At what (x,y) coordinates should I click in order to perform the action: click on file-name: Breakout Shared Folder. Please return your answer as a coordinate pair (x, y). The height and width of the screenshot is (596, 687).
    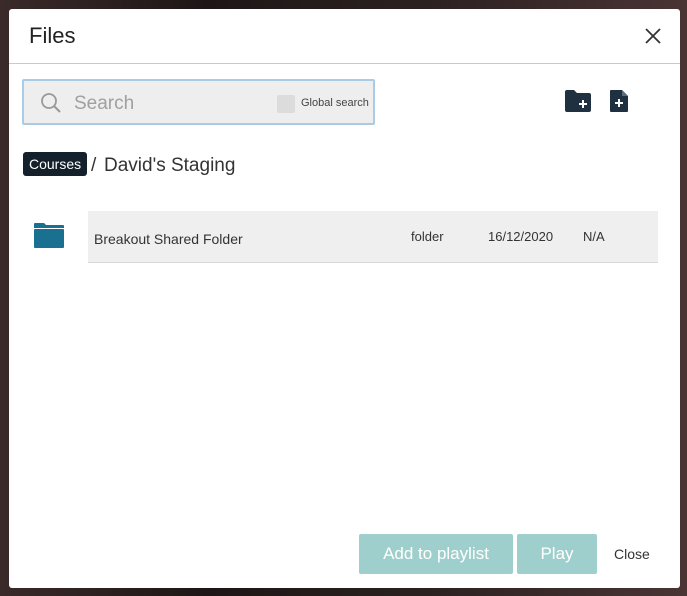
    Looking at the image, I should click on (168, 239).